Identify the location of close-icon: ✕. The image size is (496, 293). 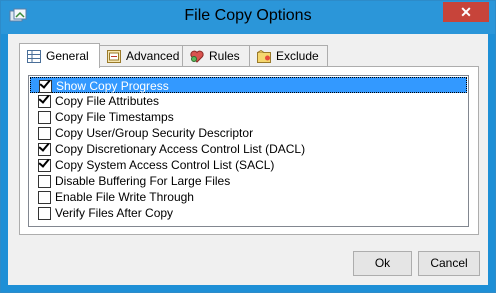
(466, 12).